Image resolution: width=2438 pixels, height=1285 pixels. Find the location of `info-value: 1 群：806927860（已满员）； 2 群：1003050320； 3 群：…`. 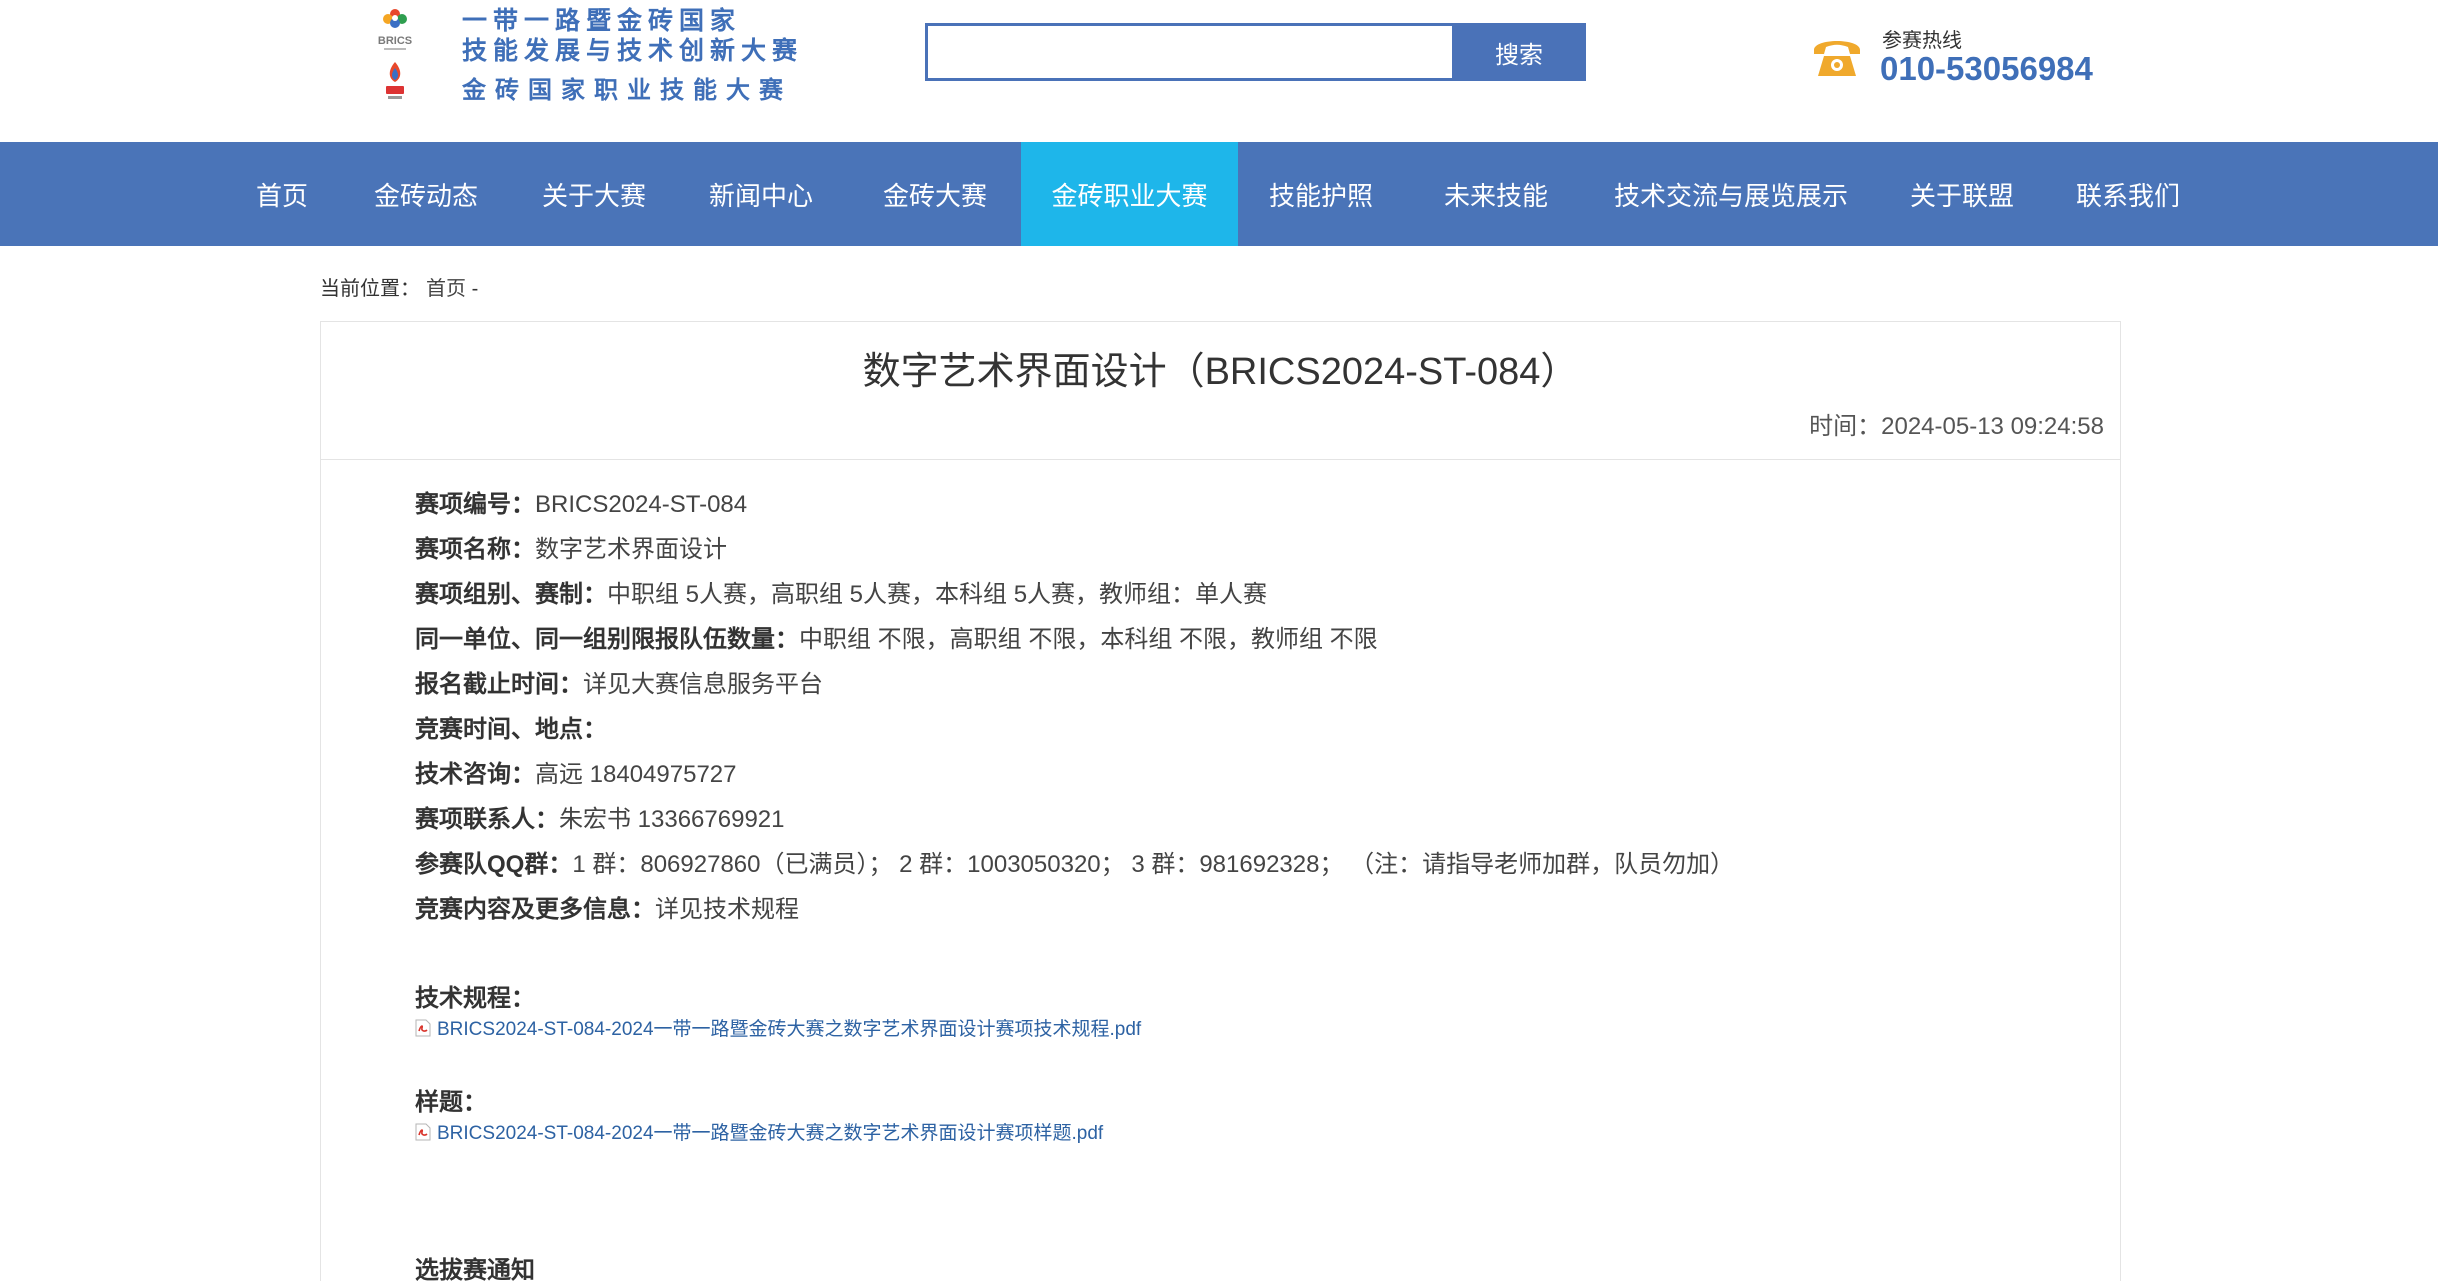

info-value: 1 群：806927860（已满员）； 2 群：1003050320； 3 群：… is located at coordinates (1153, 864).